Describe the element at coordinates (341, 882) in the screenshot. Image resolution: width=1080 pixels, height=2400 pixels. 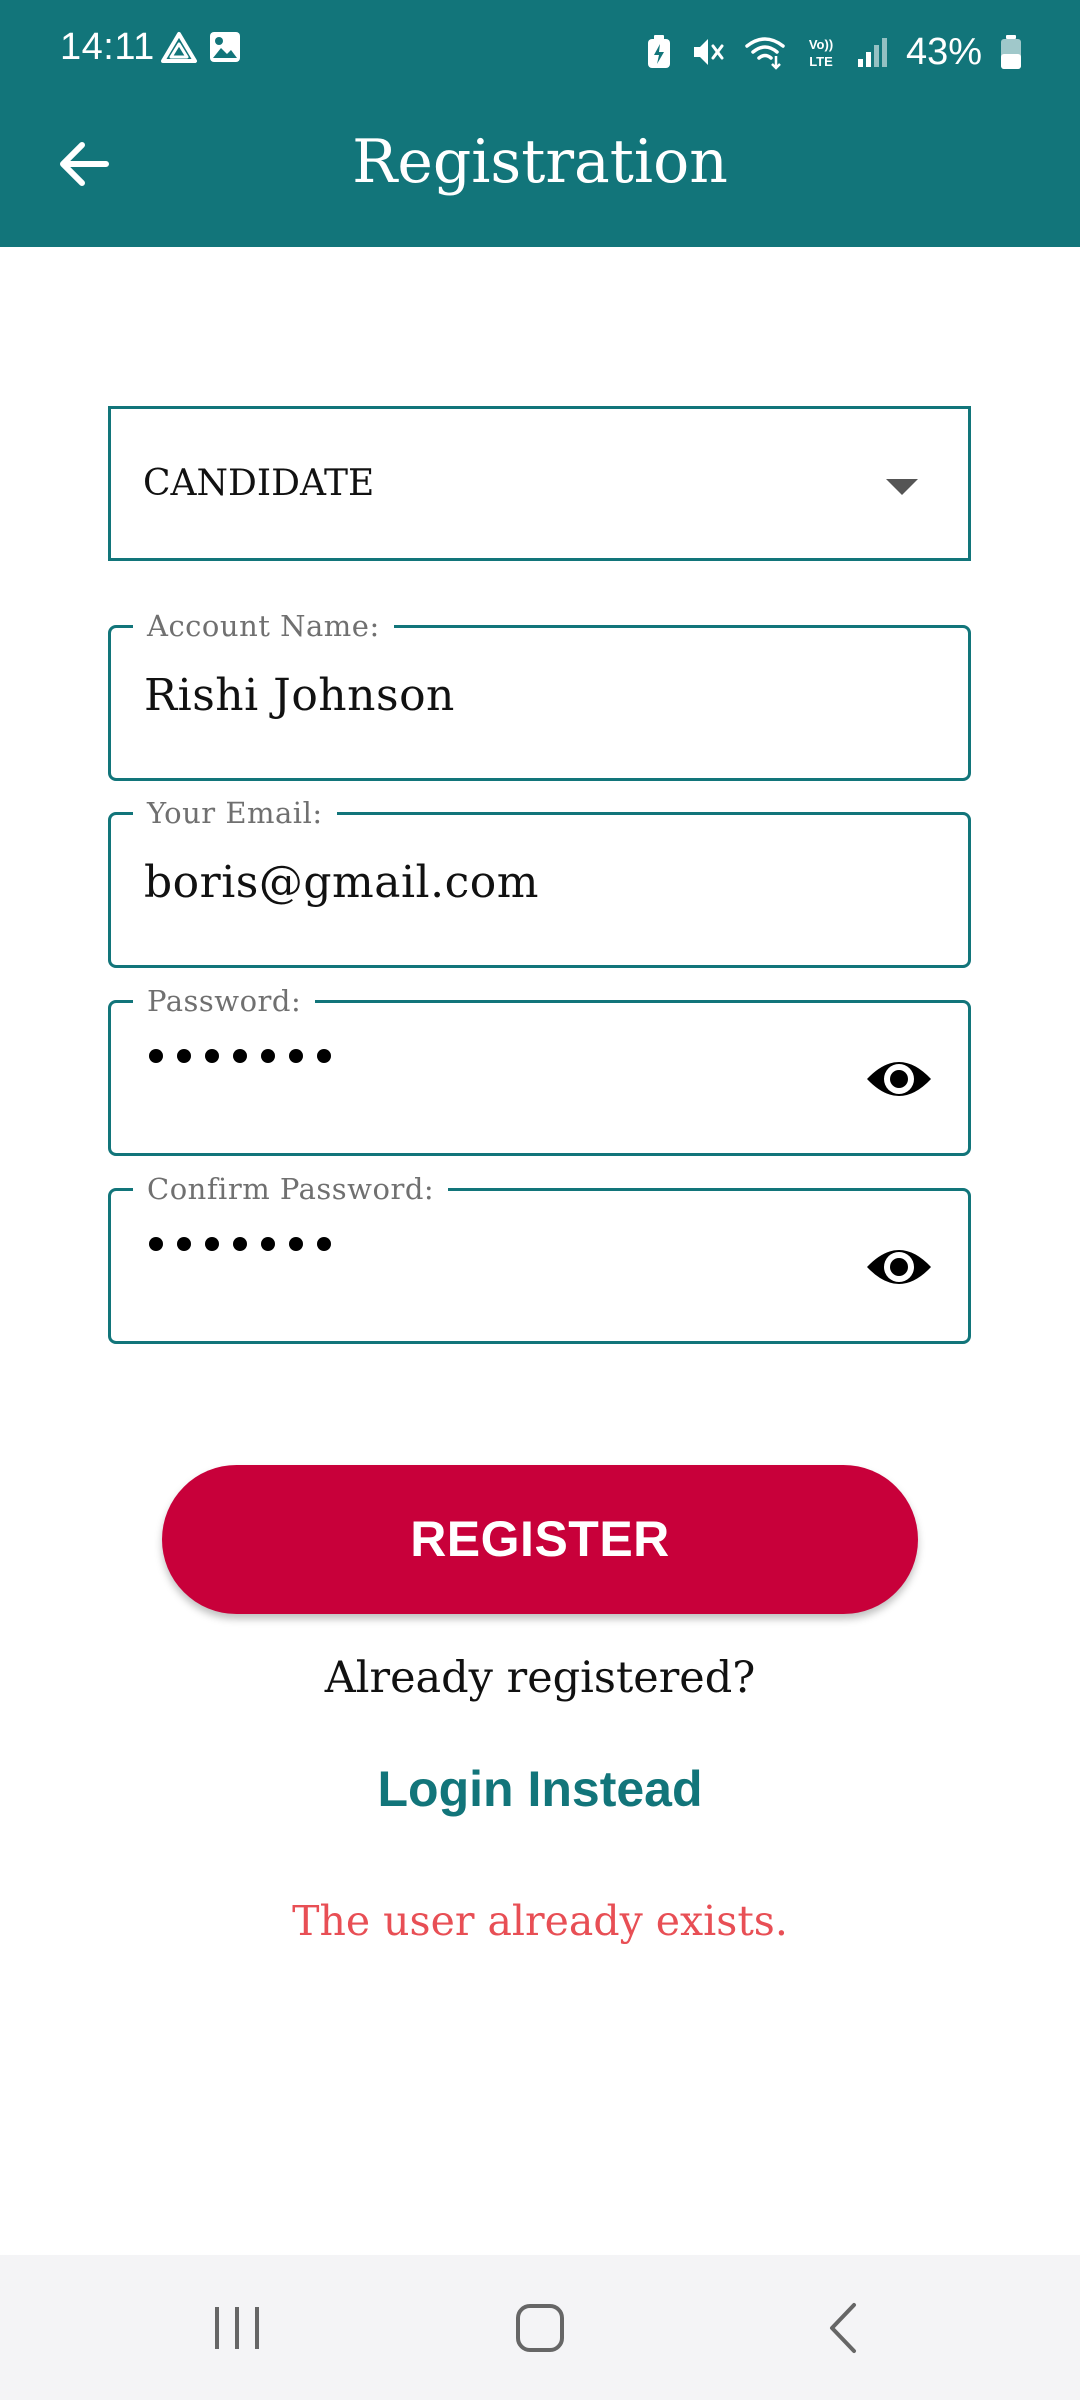
I see `email-value: boris@gmail.com` at that location.